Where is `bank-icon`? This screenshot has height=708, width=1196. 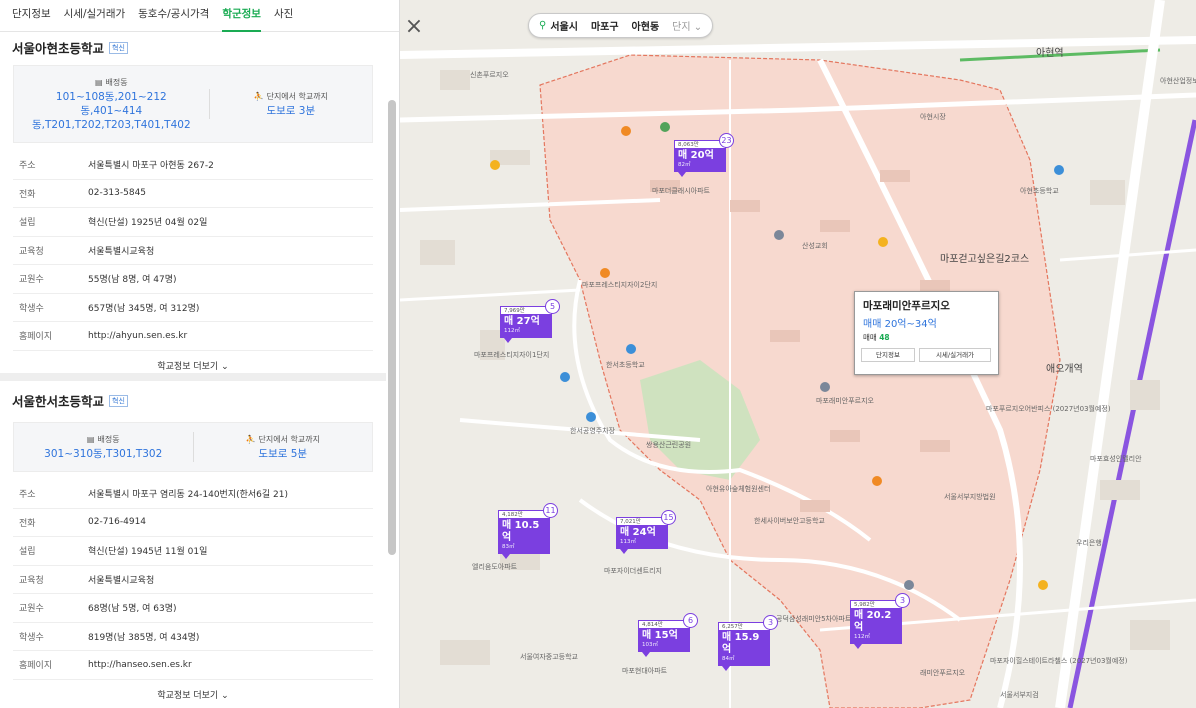 bank-icon is located at coordinates (1043, 585).